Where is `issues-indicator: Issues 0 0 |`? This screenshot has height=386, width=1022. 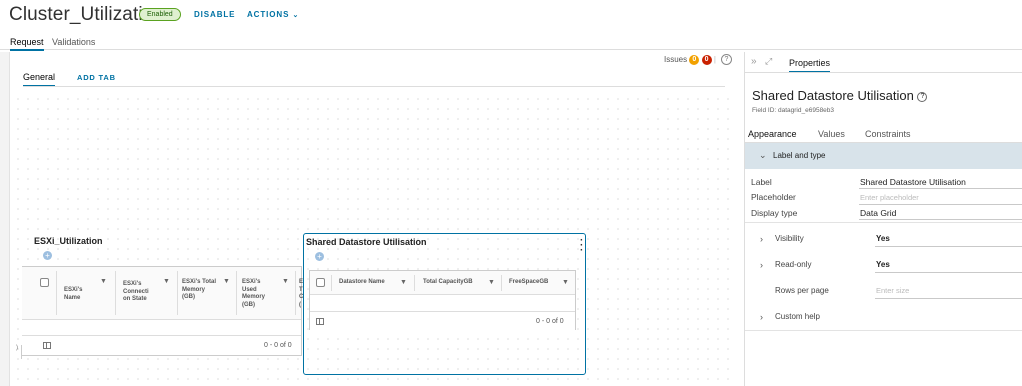 issues-indicator: Issues 0 0 | is located at coordinates (690, 60).